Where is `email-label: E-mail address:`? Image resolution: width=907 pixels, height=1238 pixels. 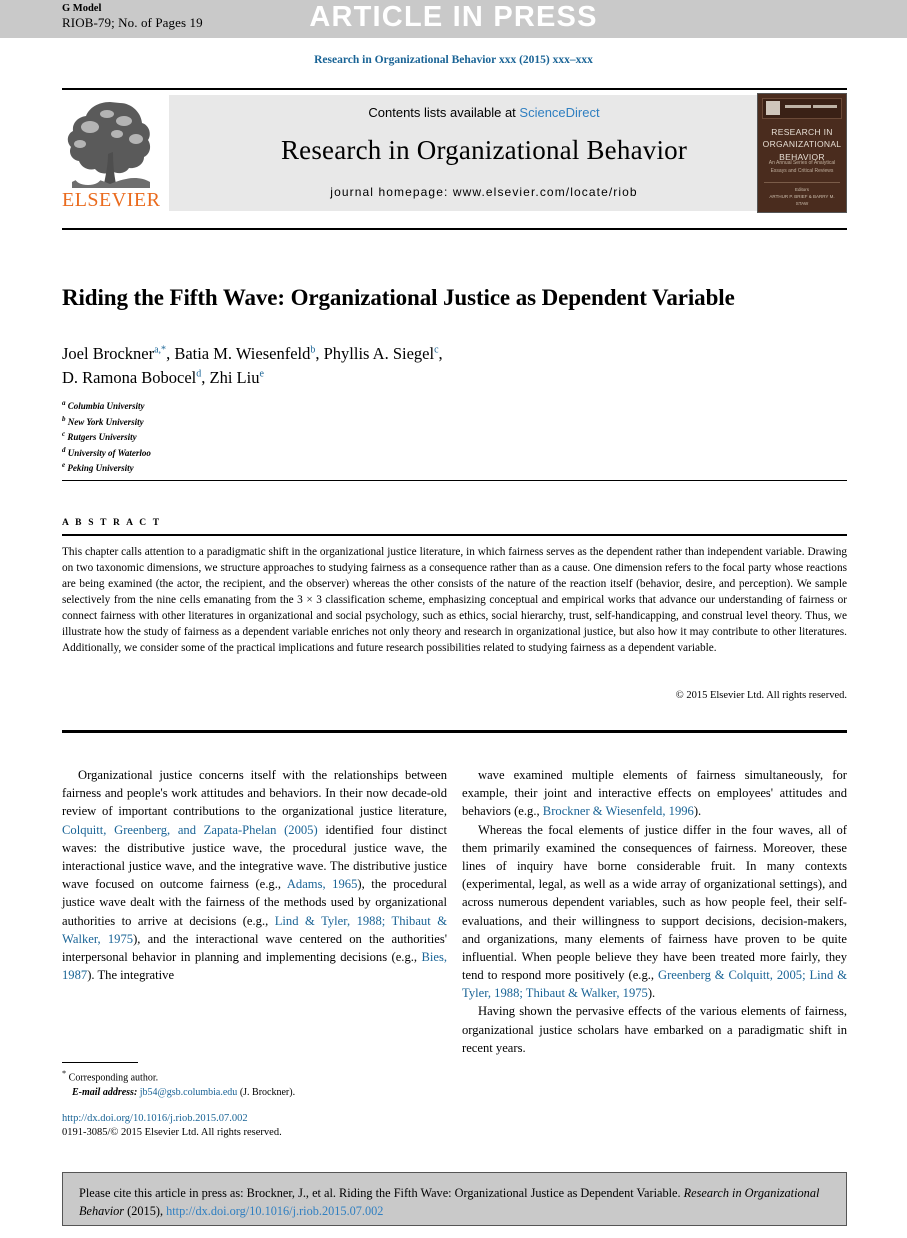
email-label: E-mail address: is located at coordinates (105, 1093).